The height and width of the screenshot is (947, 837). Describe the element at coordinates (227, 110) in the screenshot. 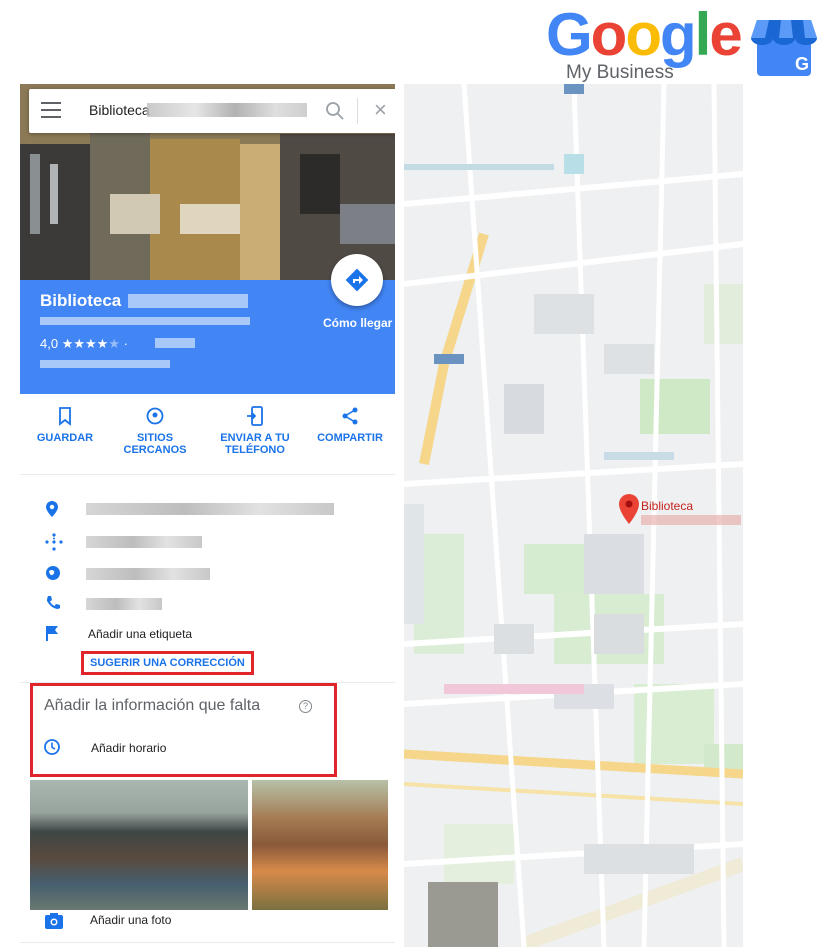

I see `search-query-redacted` at that location.